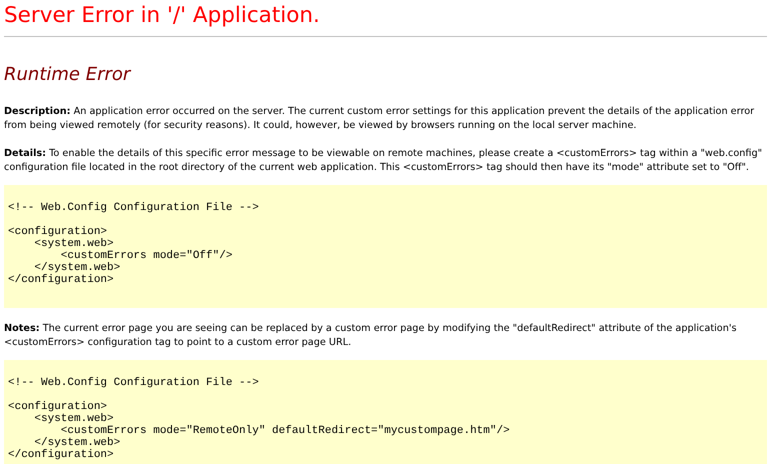  What do you see at coordinates (384, 161) in the screenshot?
I see `paragraph: Details: To enable the details of this specific error message to be viewable on remote machines, please create a <customErrors> tag within a "web.config" configuration file located in the root directory of the current web application. This <customErrors> tag should then have its "mode" attribute set to "Off".` at bounding box center [384, 161].